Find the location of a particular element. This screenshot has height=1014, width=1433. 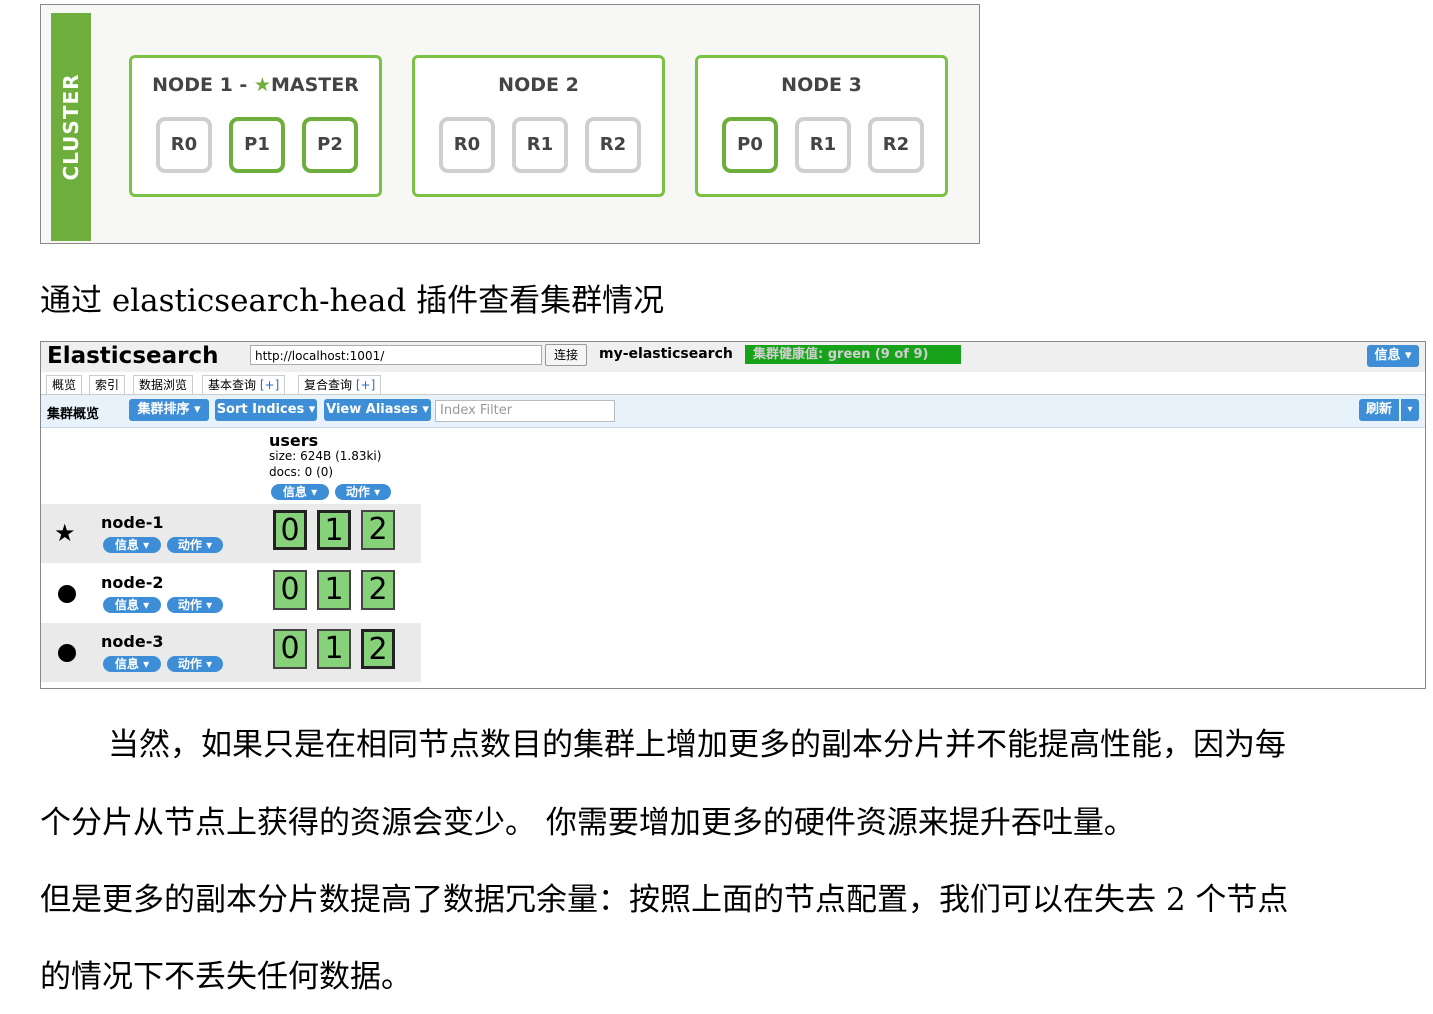

toolbar-title: 集群概览 is located at coordinates (73, 414).